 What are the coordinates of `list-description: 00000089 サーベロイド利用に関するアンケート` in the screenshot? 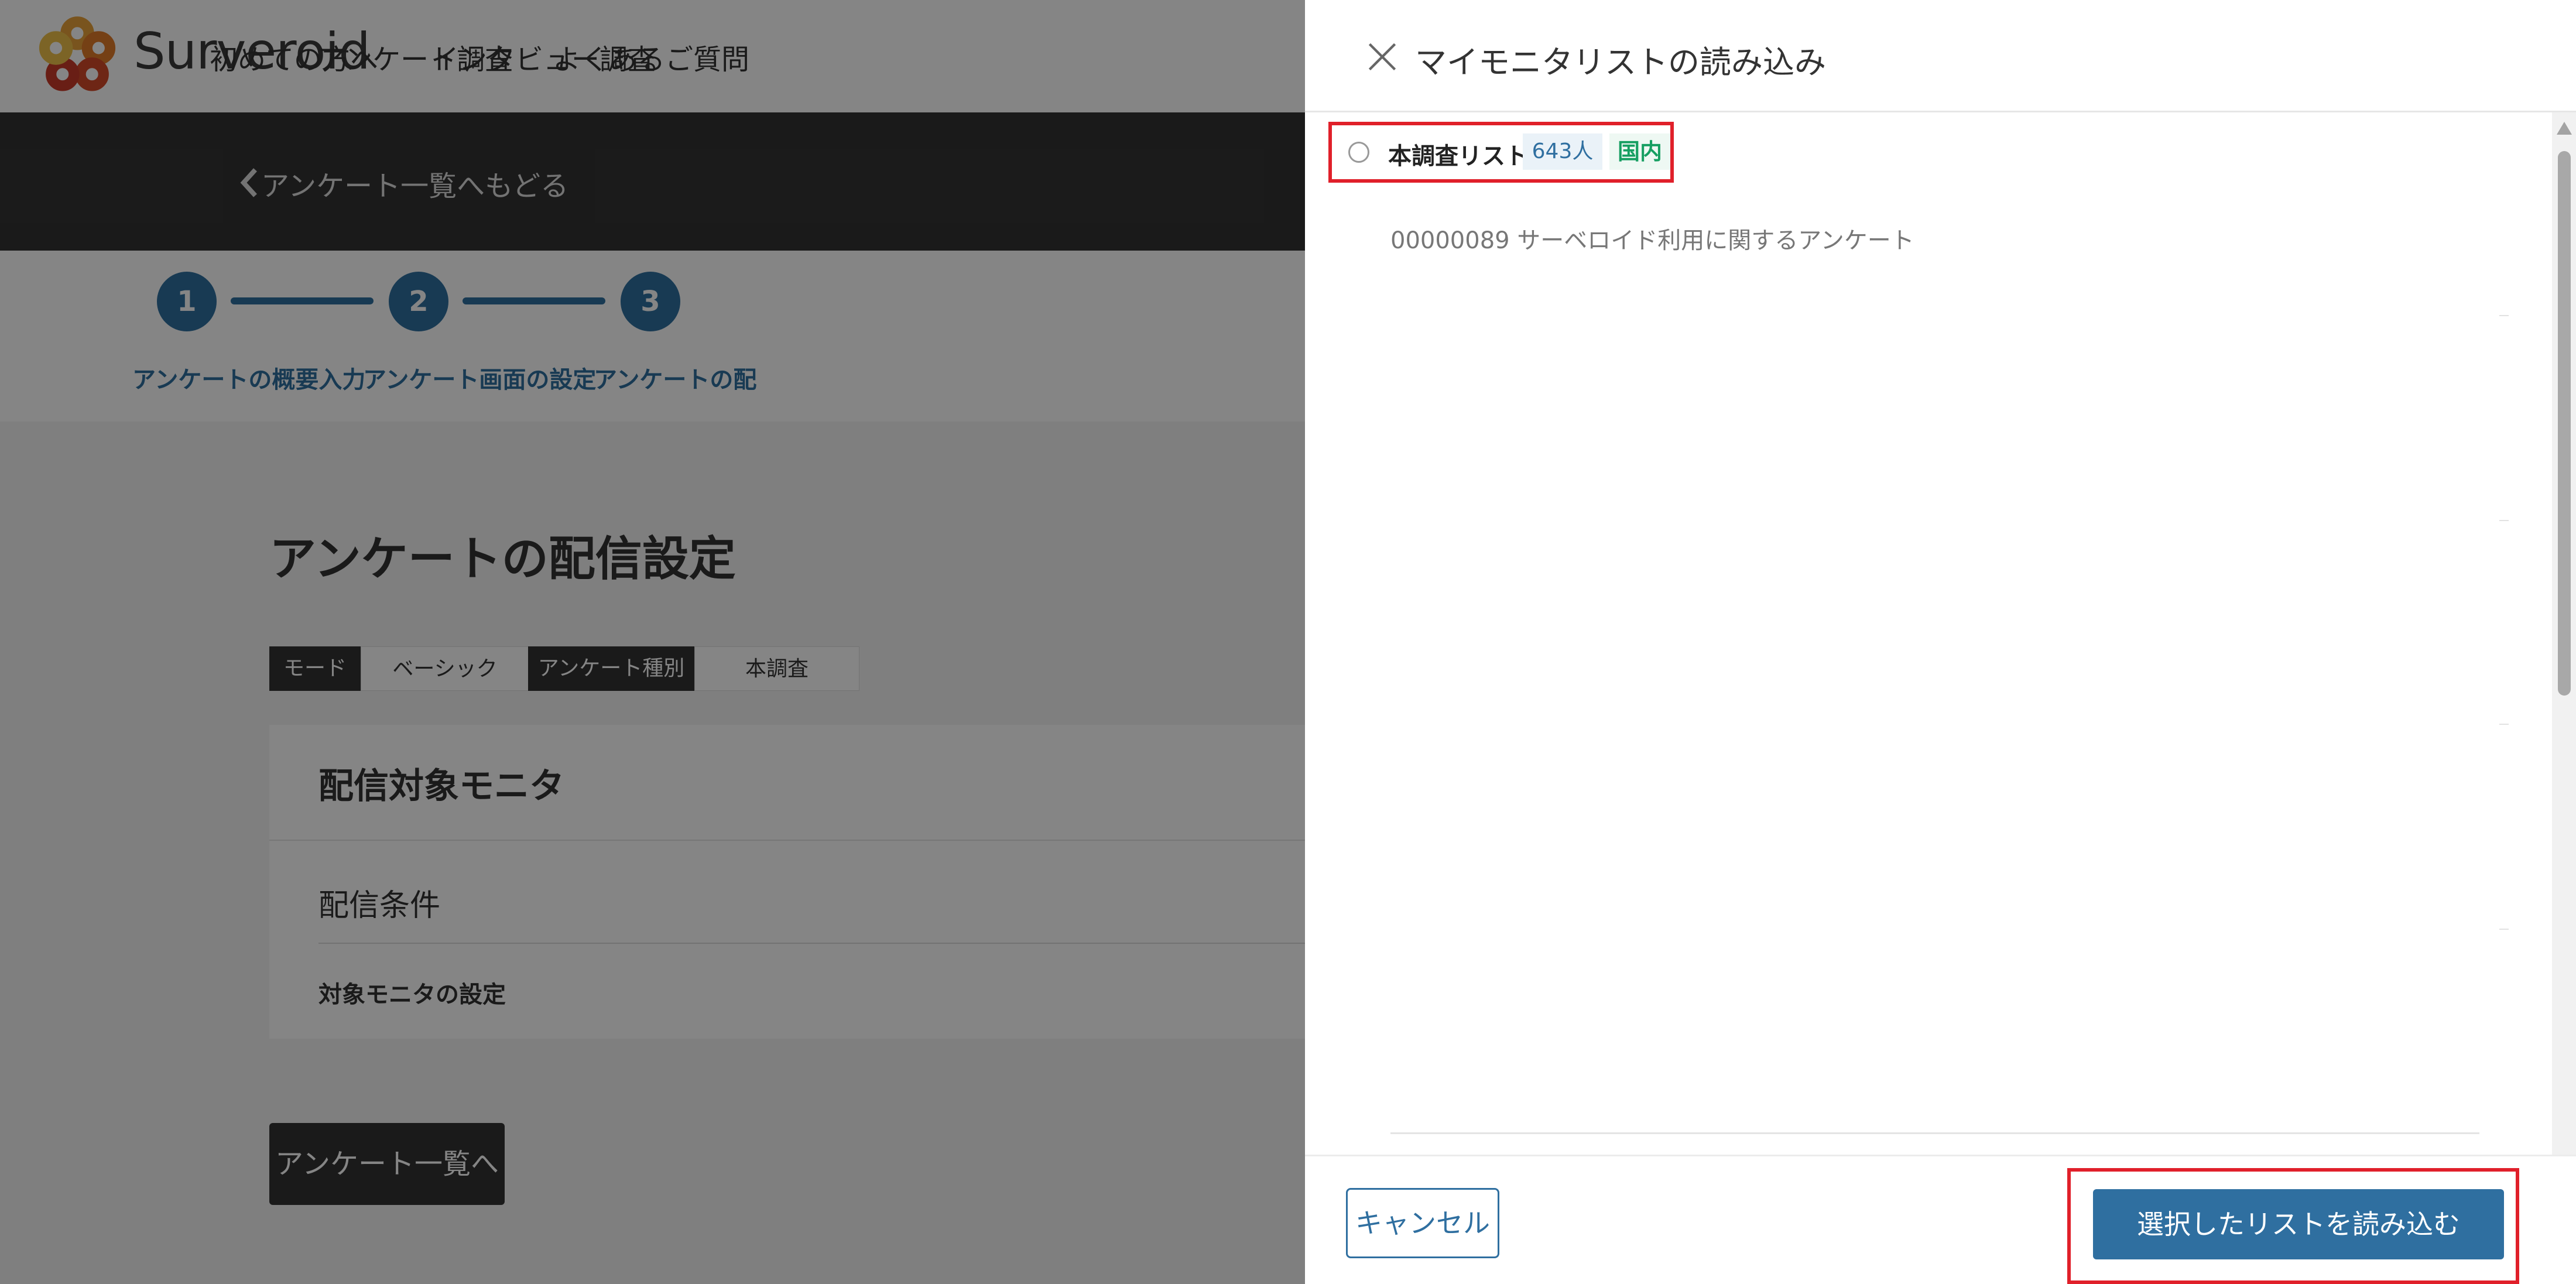 It's located at (1652, 241).